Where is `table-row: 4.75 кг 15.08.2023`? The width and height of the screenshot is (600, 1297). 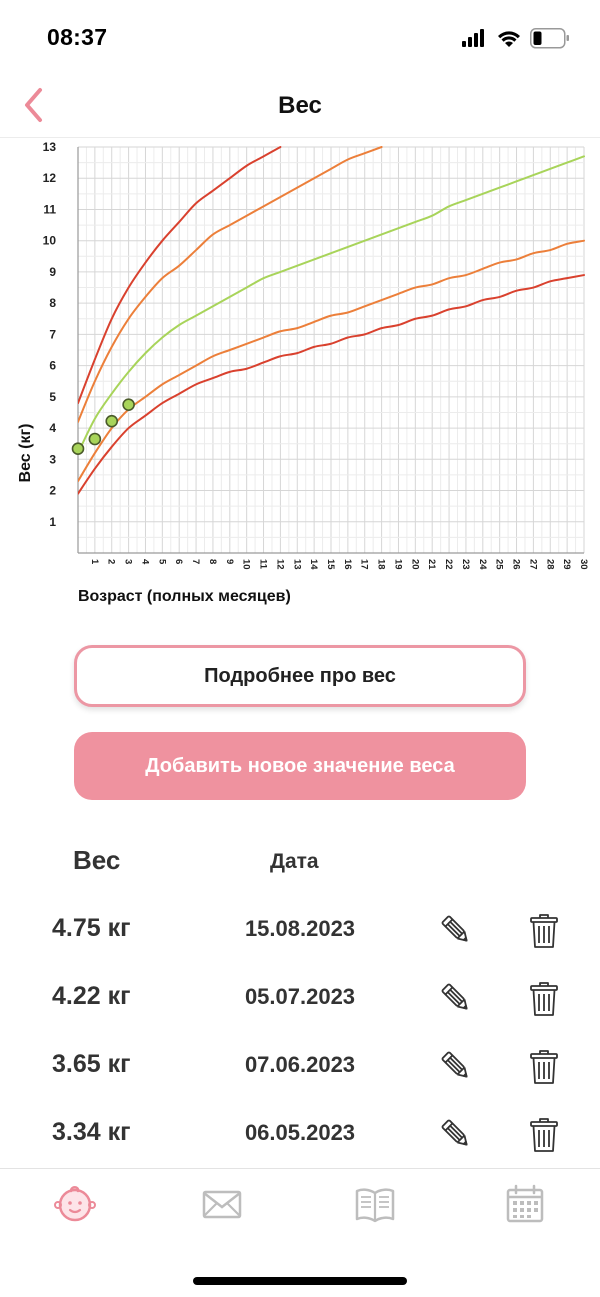
table-row: 4.75 кг 15.08.2023 is located at coordinates (300, 932).